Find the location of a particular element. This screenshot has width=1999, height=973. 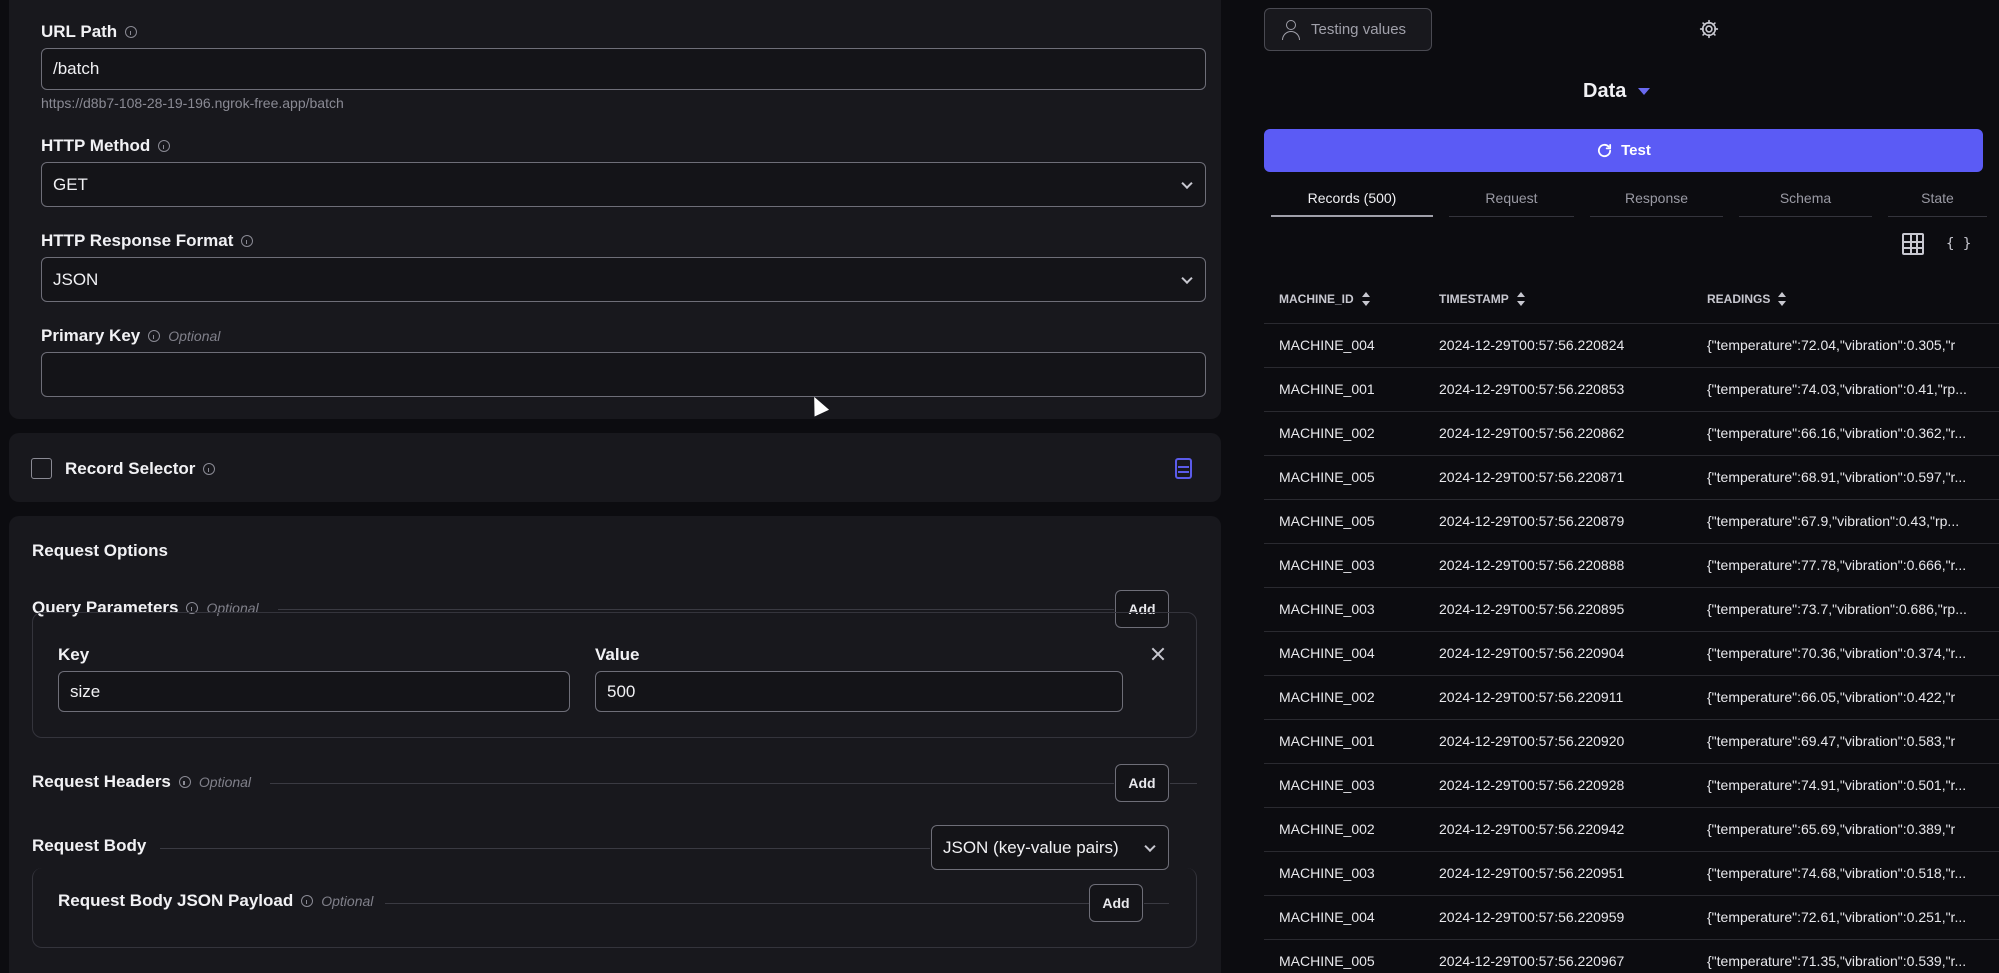

tab-request: Request is located at coordinates (1511, 203).